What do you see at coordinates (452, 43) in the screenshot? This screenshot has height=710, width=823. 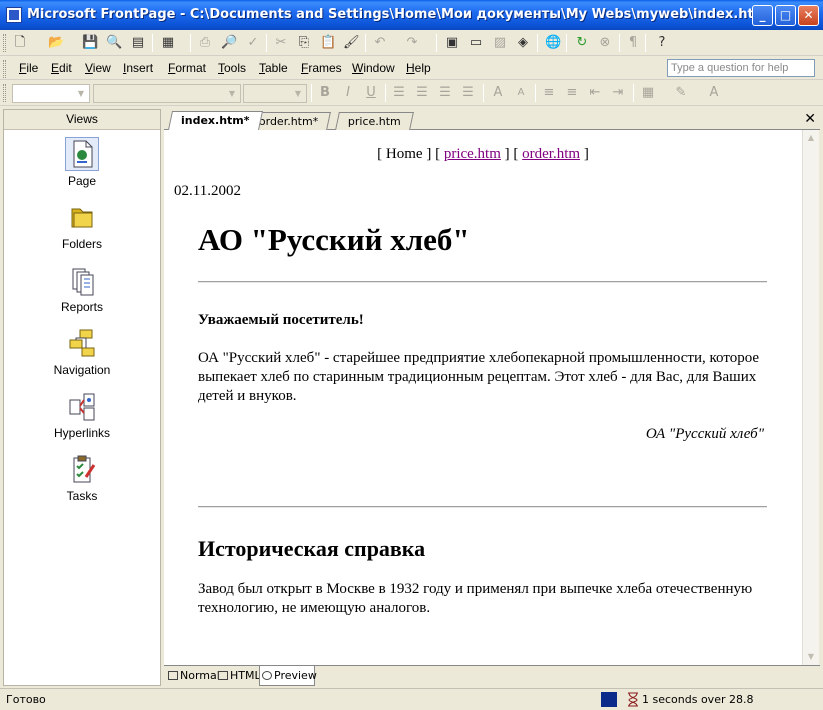 I see `insert-layer-icon: ▣` at bounding box center [452, 43].